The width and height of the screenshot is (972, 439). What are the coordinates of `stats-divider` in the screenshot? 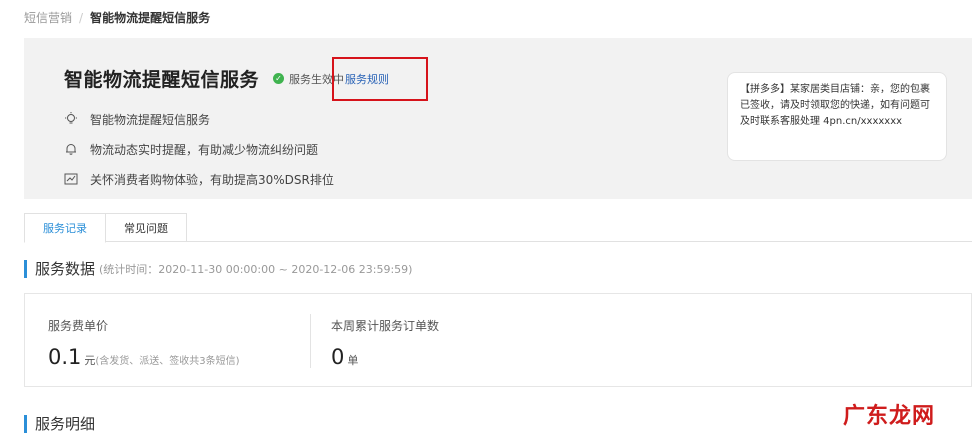 It's located at (310, 341).